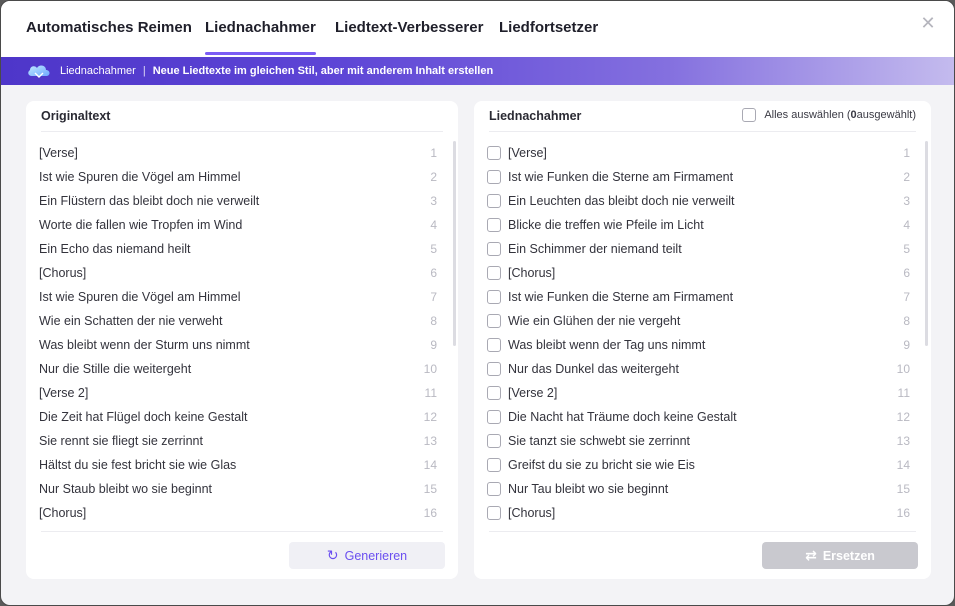 This screenshot has height=606, width=955. I want to click on line-number: 13, so click(430, 441).